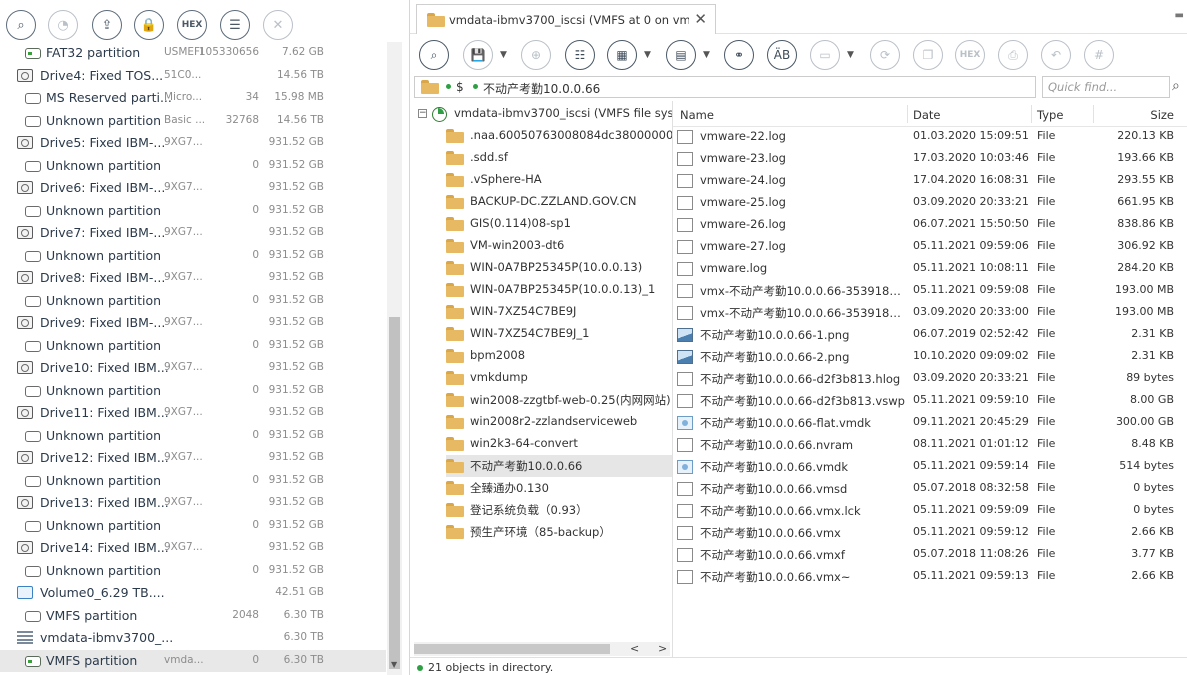  What do you see at coordinates (622, 55) in the screenshot?
I see `view-icon: ▦` at bounding box center [622, 55].